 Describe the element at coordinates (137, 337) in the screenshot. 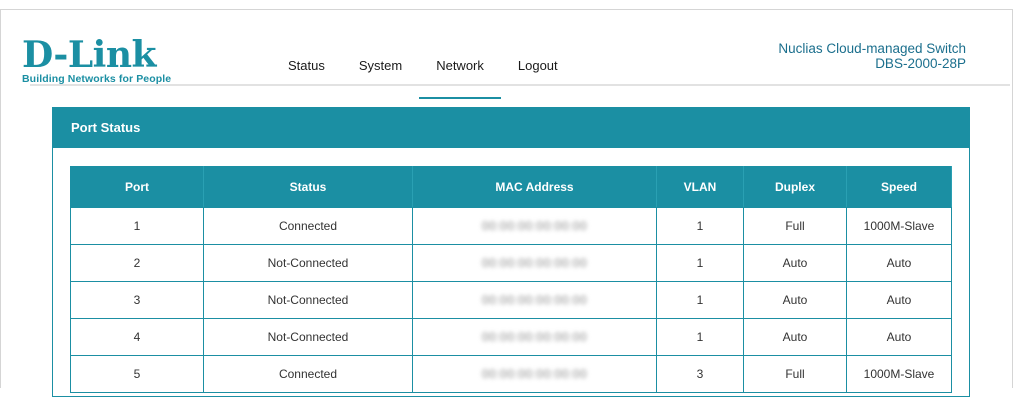

I see `cell-port: 4` at that location.